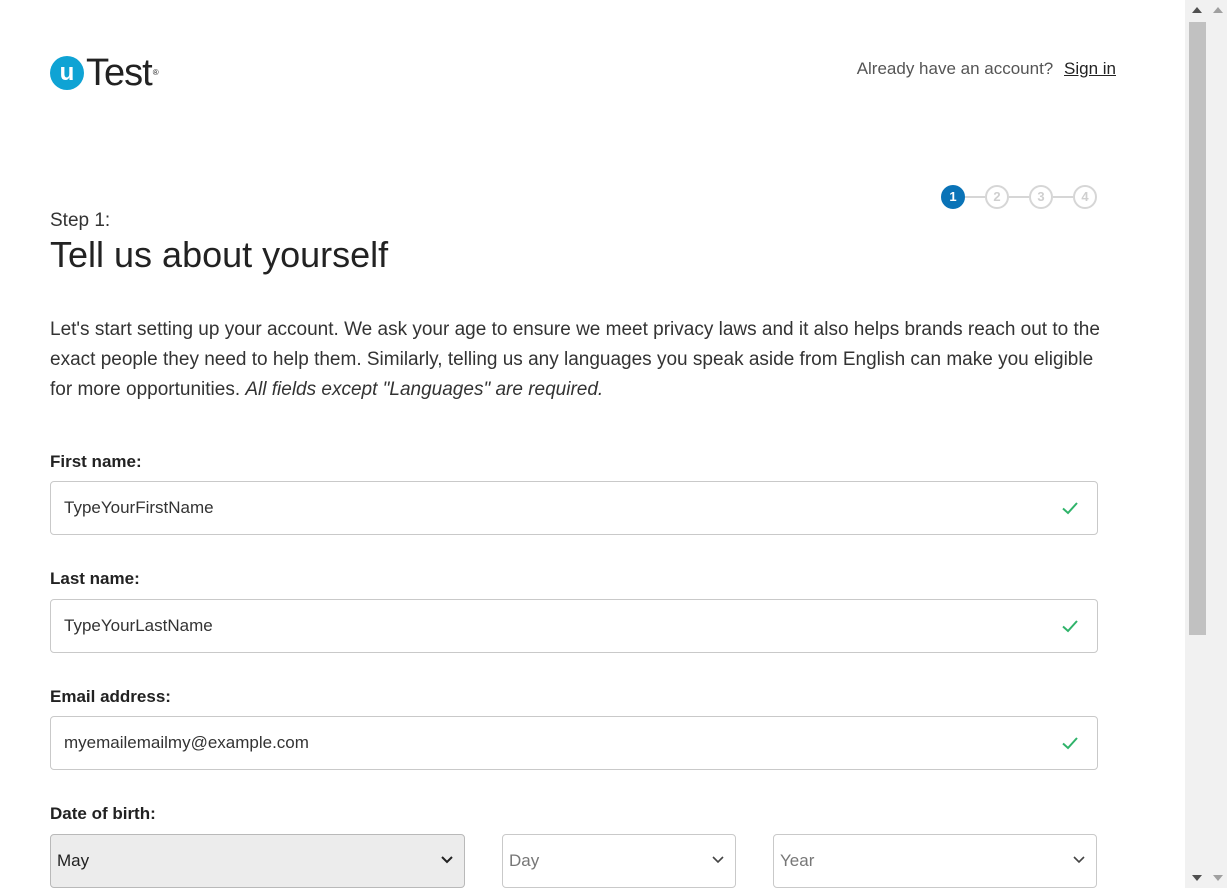 The height and width of the screenshot is (888, 1227). What do you see at coordinates (110, 696) in the screenshot?
I see `email-label: Email address:` at bounding box center [110, 696].